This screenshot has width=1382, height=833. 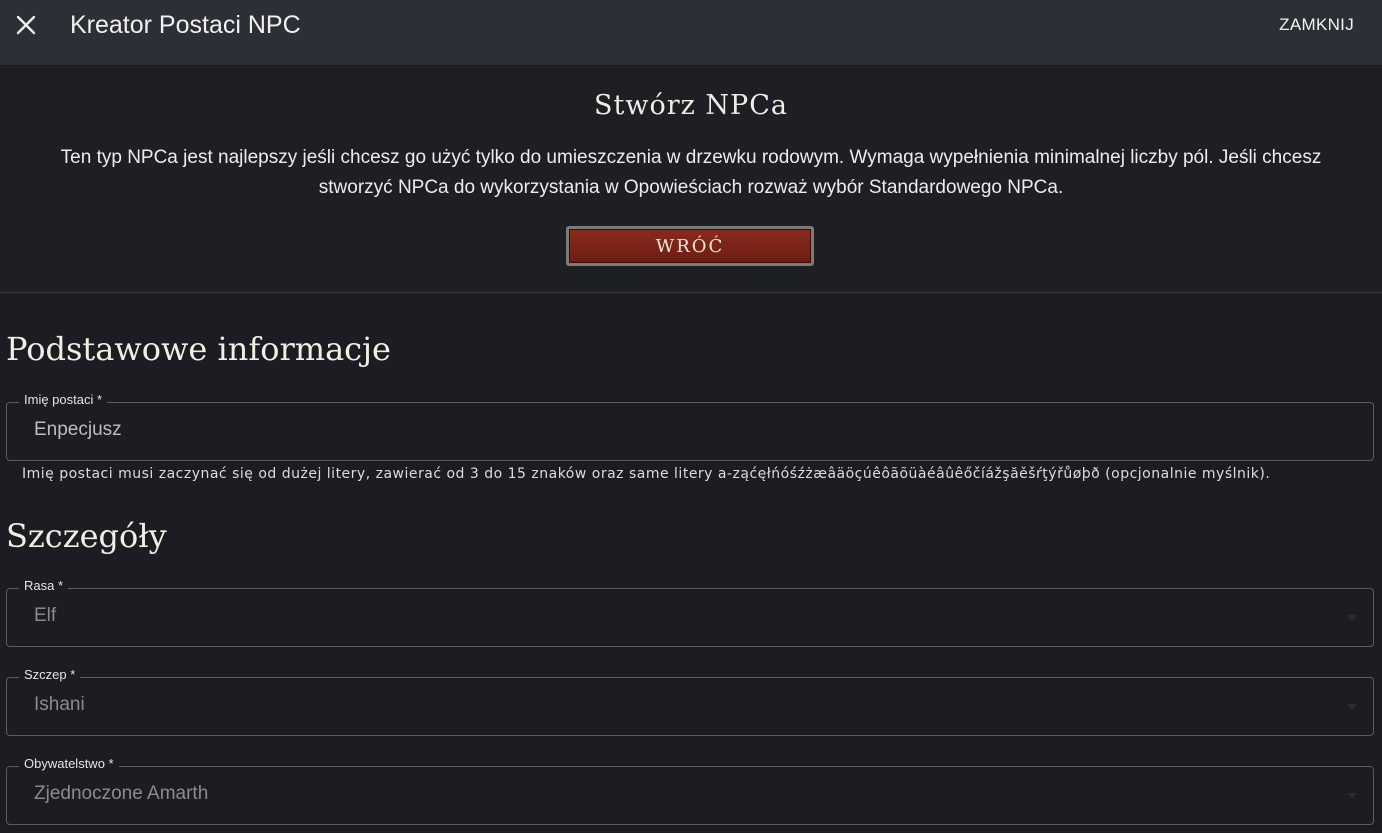 I want to click on section-heading-basic: Podstawowe informacje, so click(x=198, y=349).